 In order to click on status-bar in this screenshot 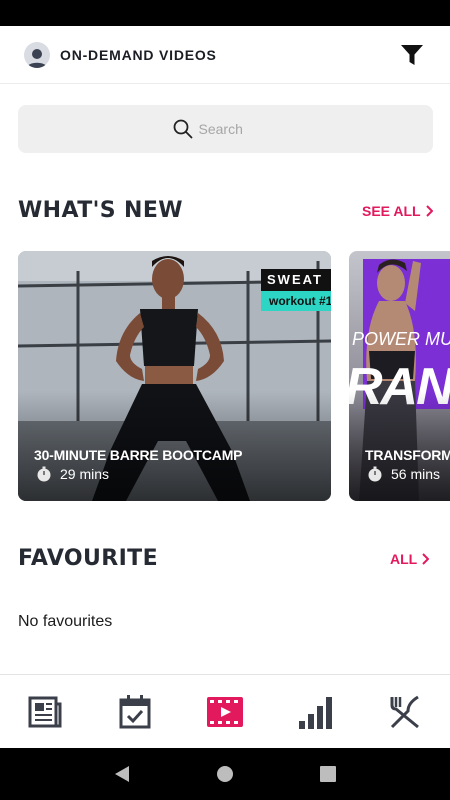, I will do `click(225, 13)`.